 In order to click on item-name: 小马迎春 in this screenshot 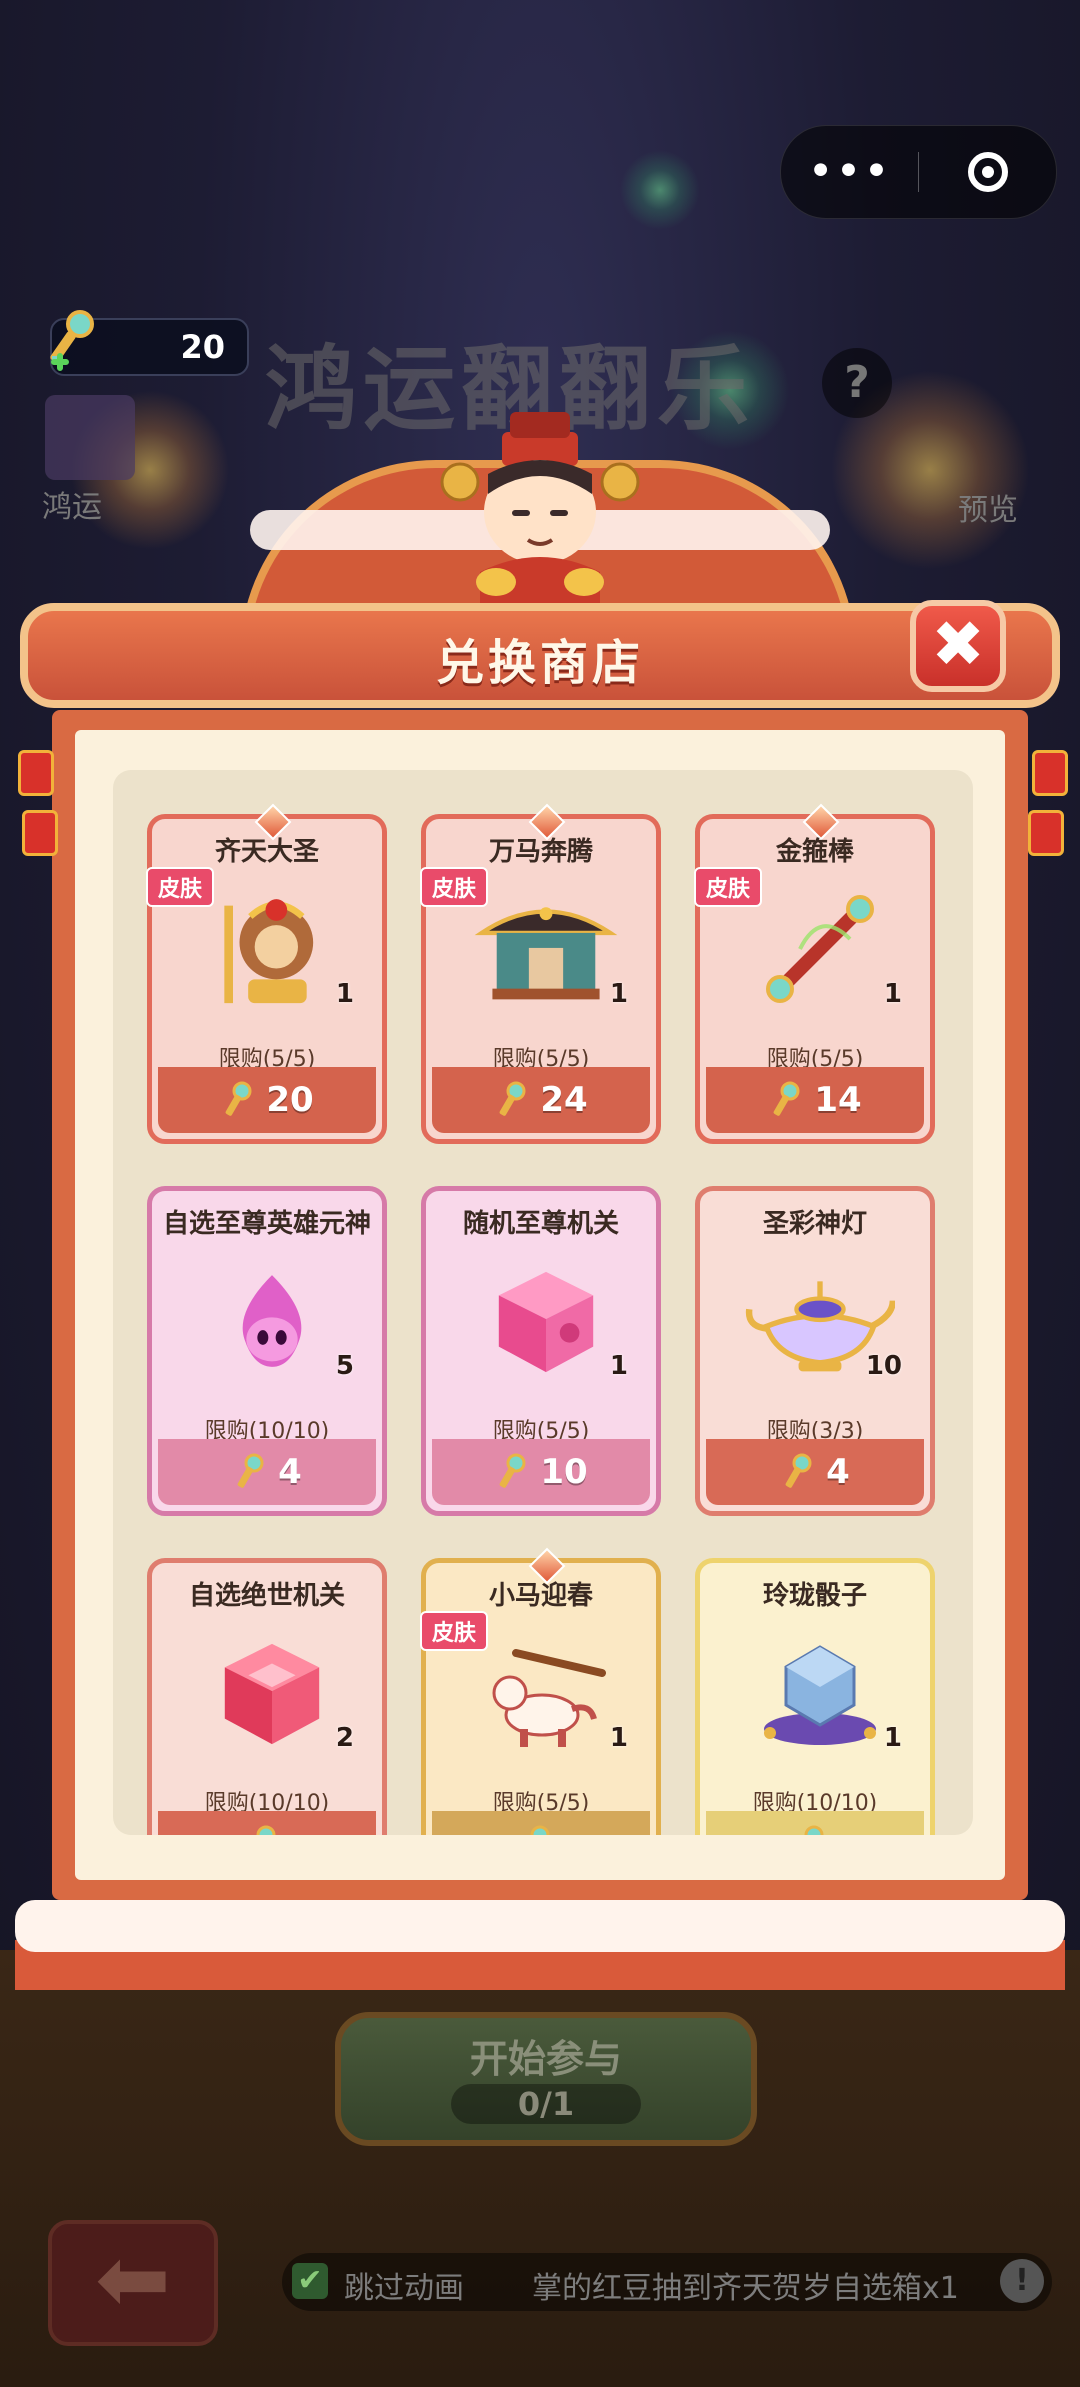, I will do `click(540, 1596)`.